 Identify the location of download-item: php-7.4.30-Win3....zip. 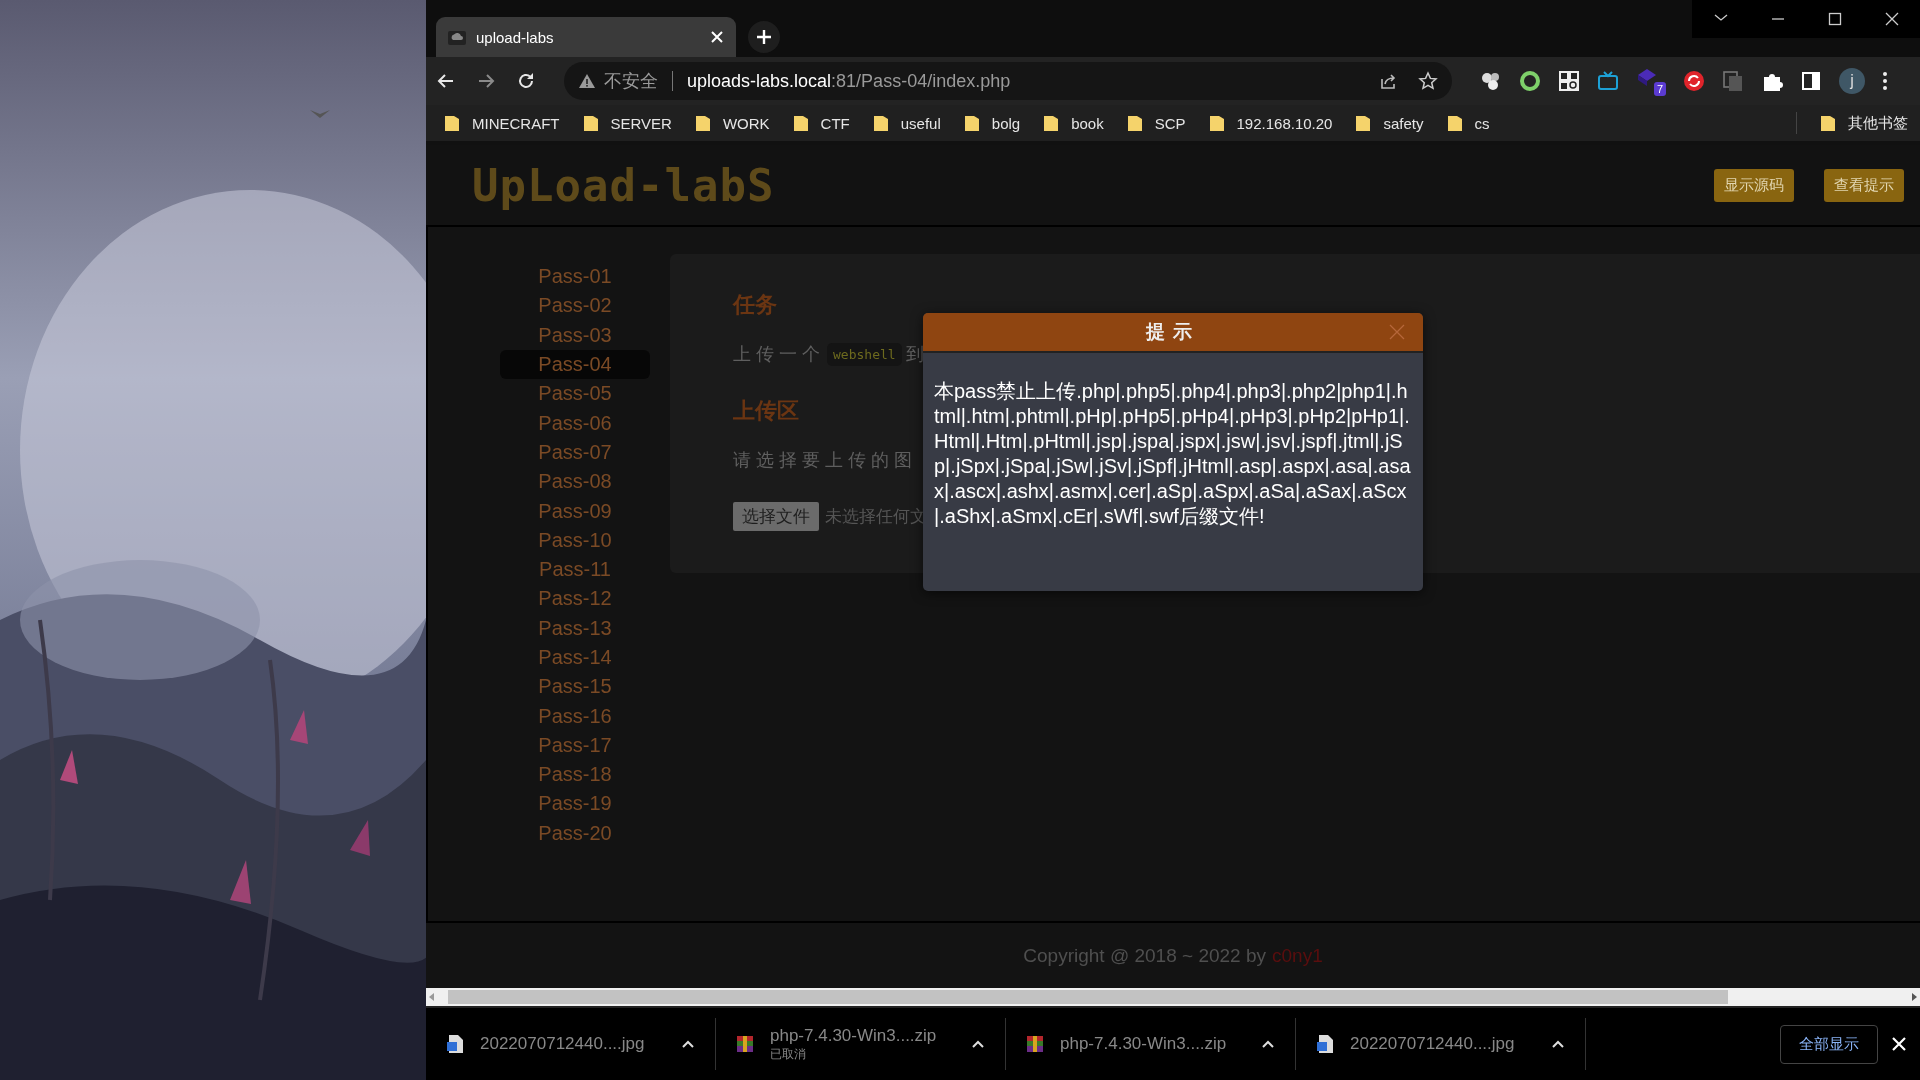
(1151, 1044).